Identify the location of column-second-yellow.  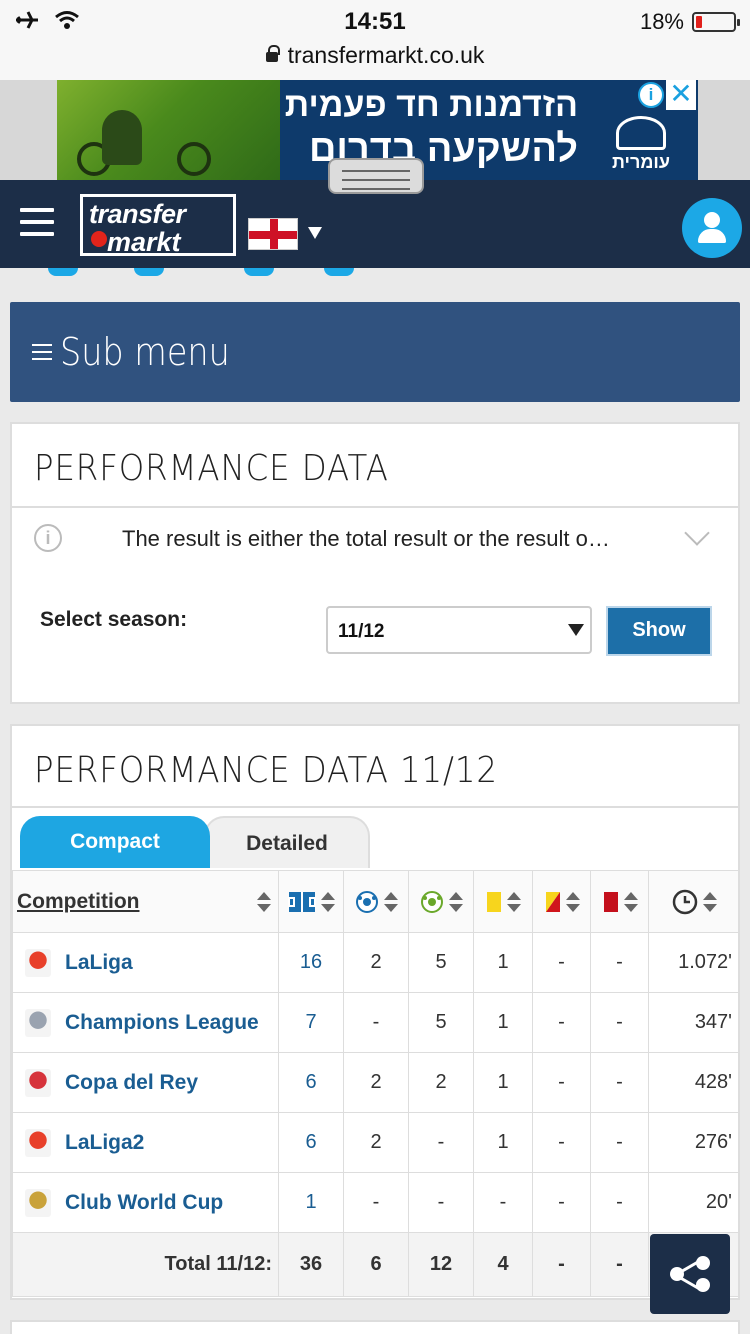
(561, 901).